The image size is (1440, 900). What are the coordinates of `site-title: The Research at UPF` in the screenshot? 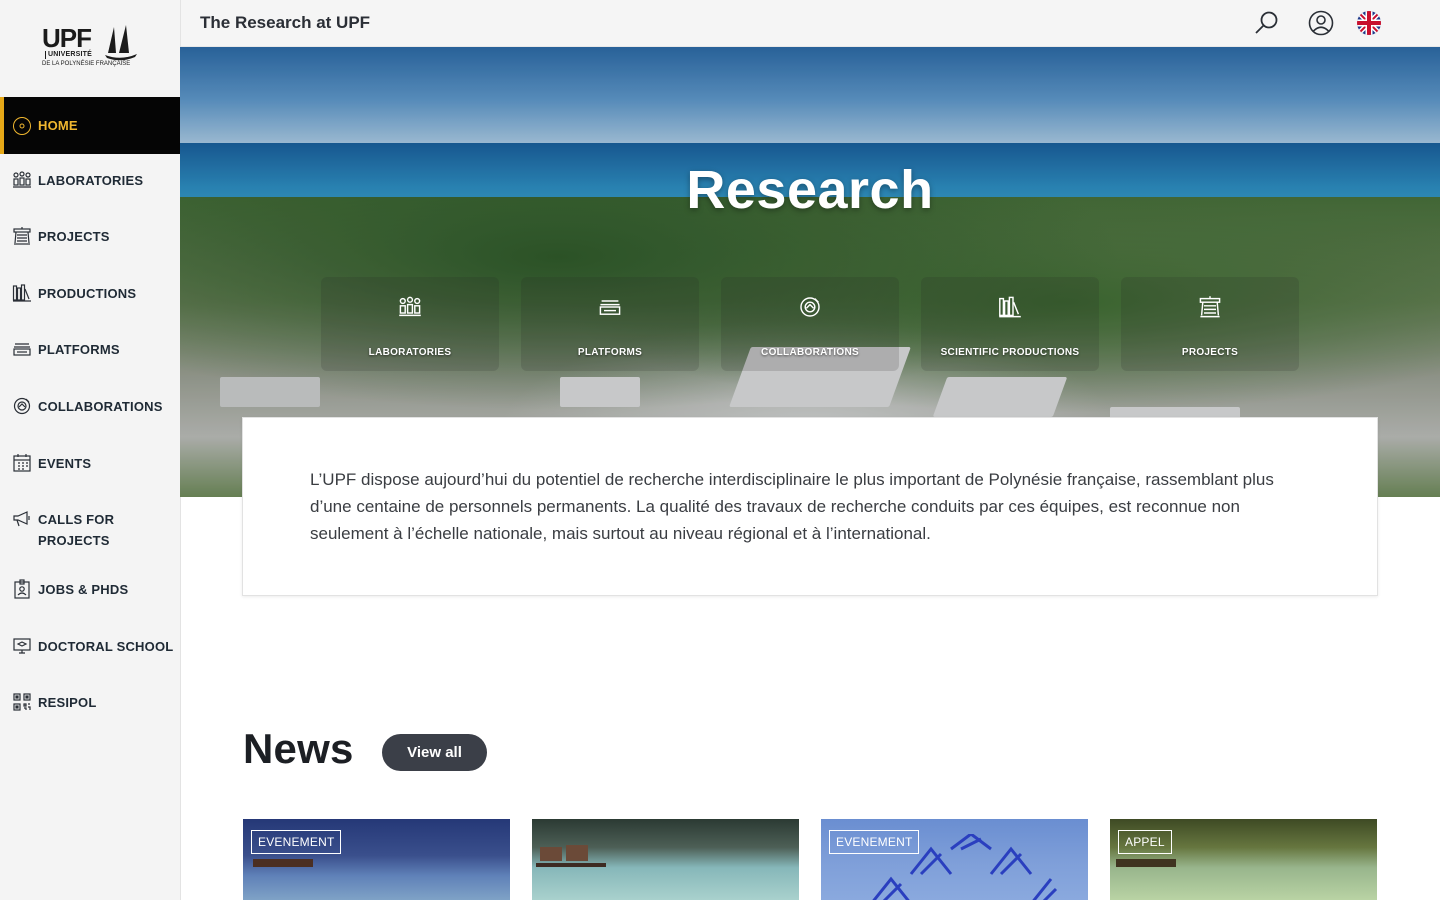 It's located at (285, 23).